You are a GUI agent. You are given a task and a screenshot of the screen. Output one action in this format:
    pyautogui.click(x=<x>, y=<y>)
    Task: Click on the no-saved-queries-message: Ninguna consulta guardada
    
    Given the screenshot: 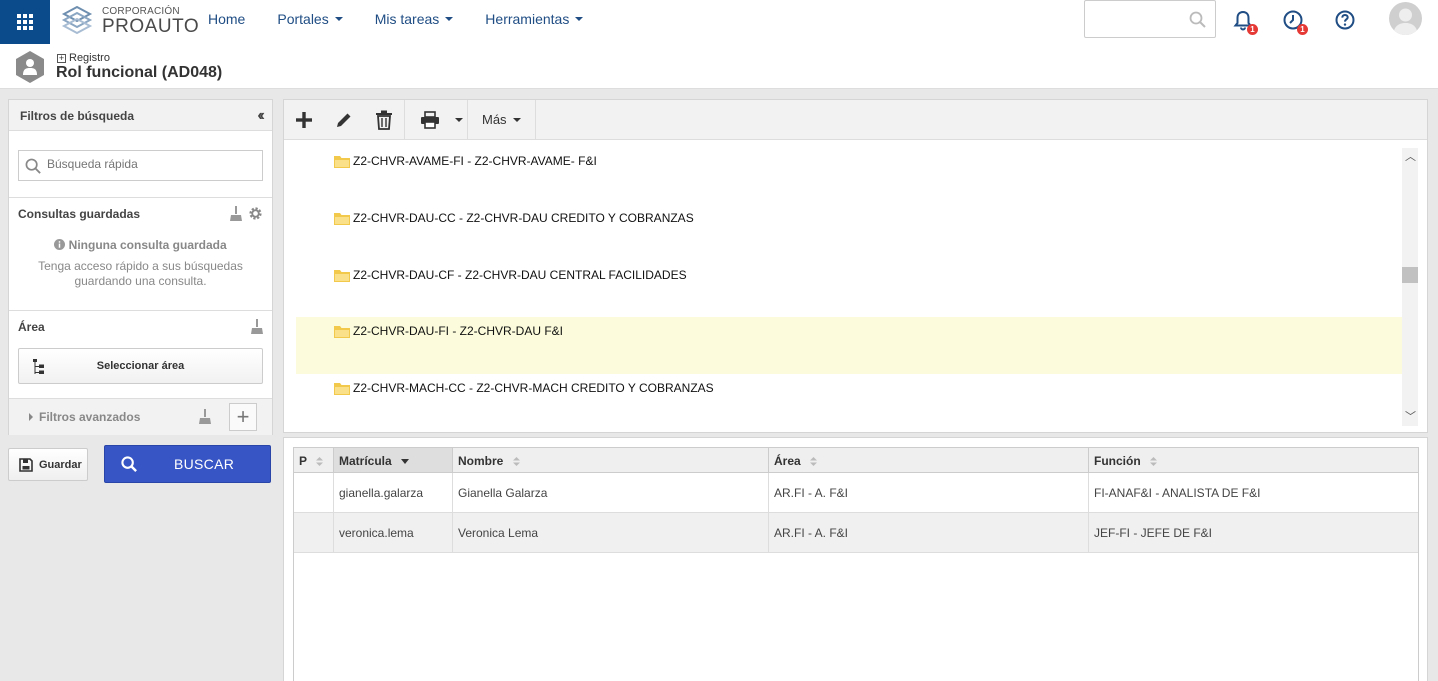 What is the action you would take?
    pyautogui.click(x=140, y=245)
    